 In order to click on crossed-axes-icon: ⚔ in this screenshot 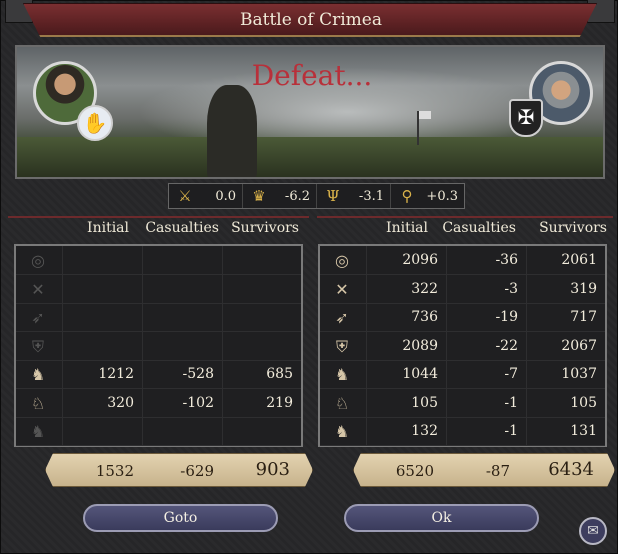, I will do `click(185, 196)`.